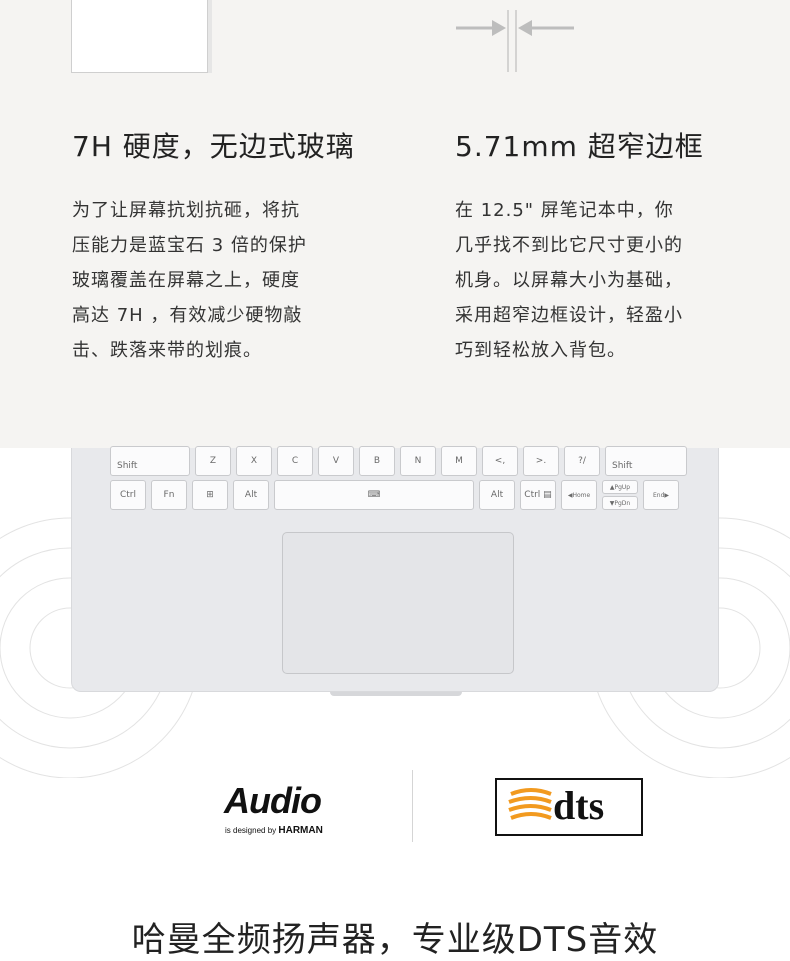  I want to click on audio-logo-title: Audio, so click(273, 800).